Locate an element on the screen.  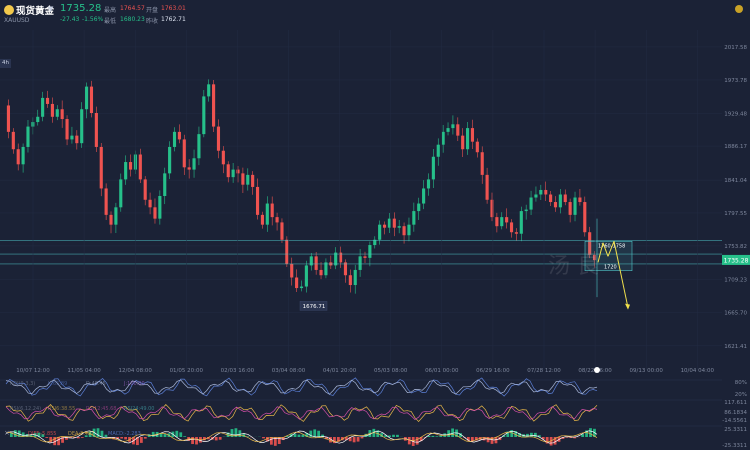
rsi-legend: RSI(6,12,24) is located at coordinates (25, 409).